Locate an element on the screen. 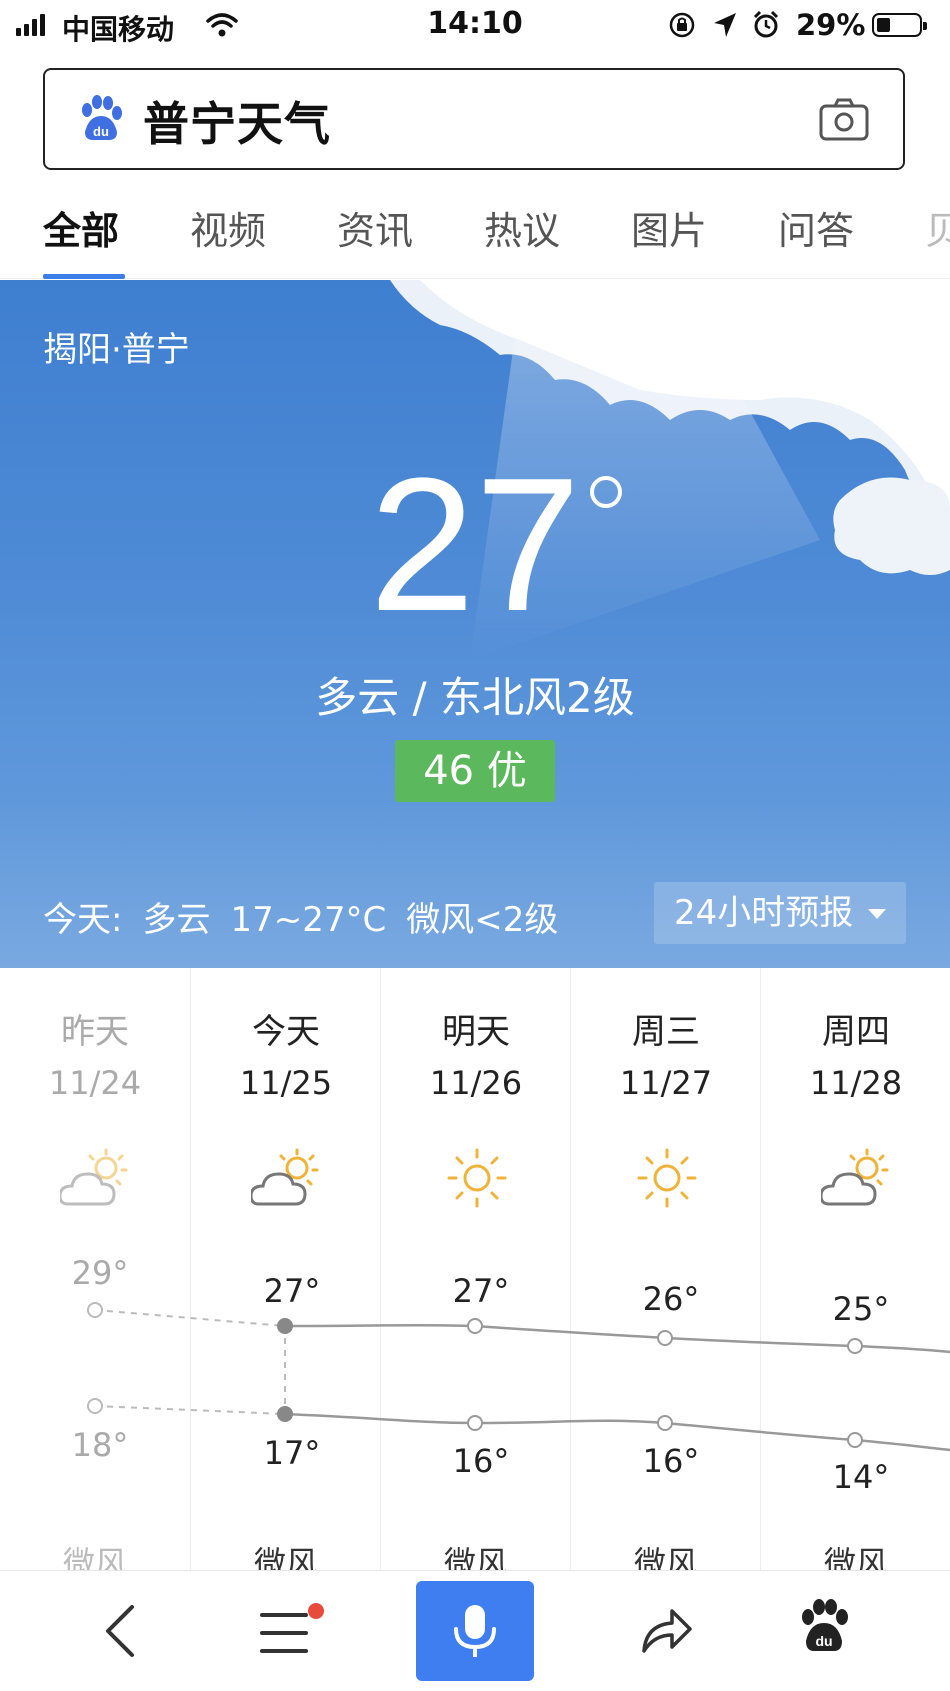 The width and height of the screenshot is (950, 1691). today-summary: 今天: 多云 17~27°C 微风<2级 is located at coordinates (310, 916).